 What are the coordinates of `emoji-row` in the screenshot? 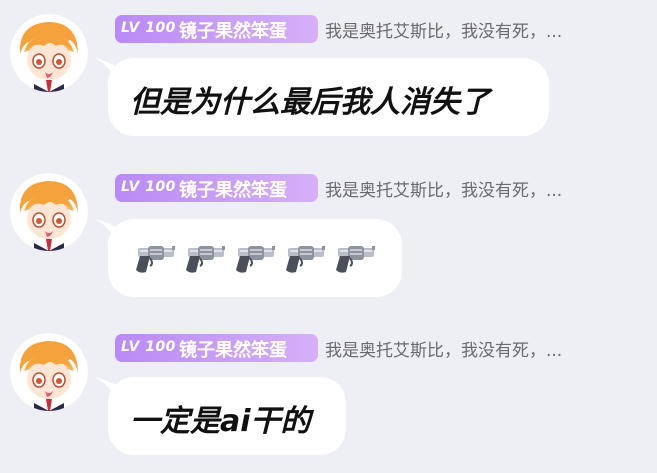 It's located at (253, 258).